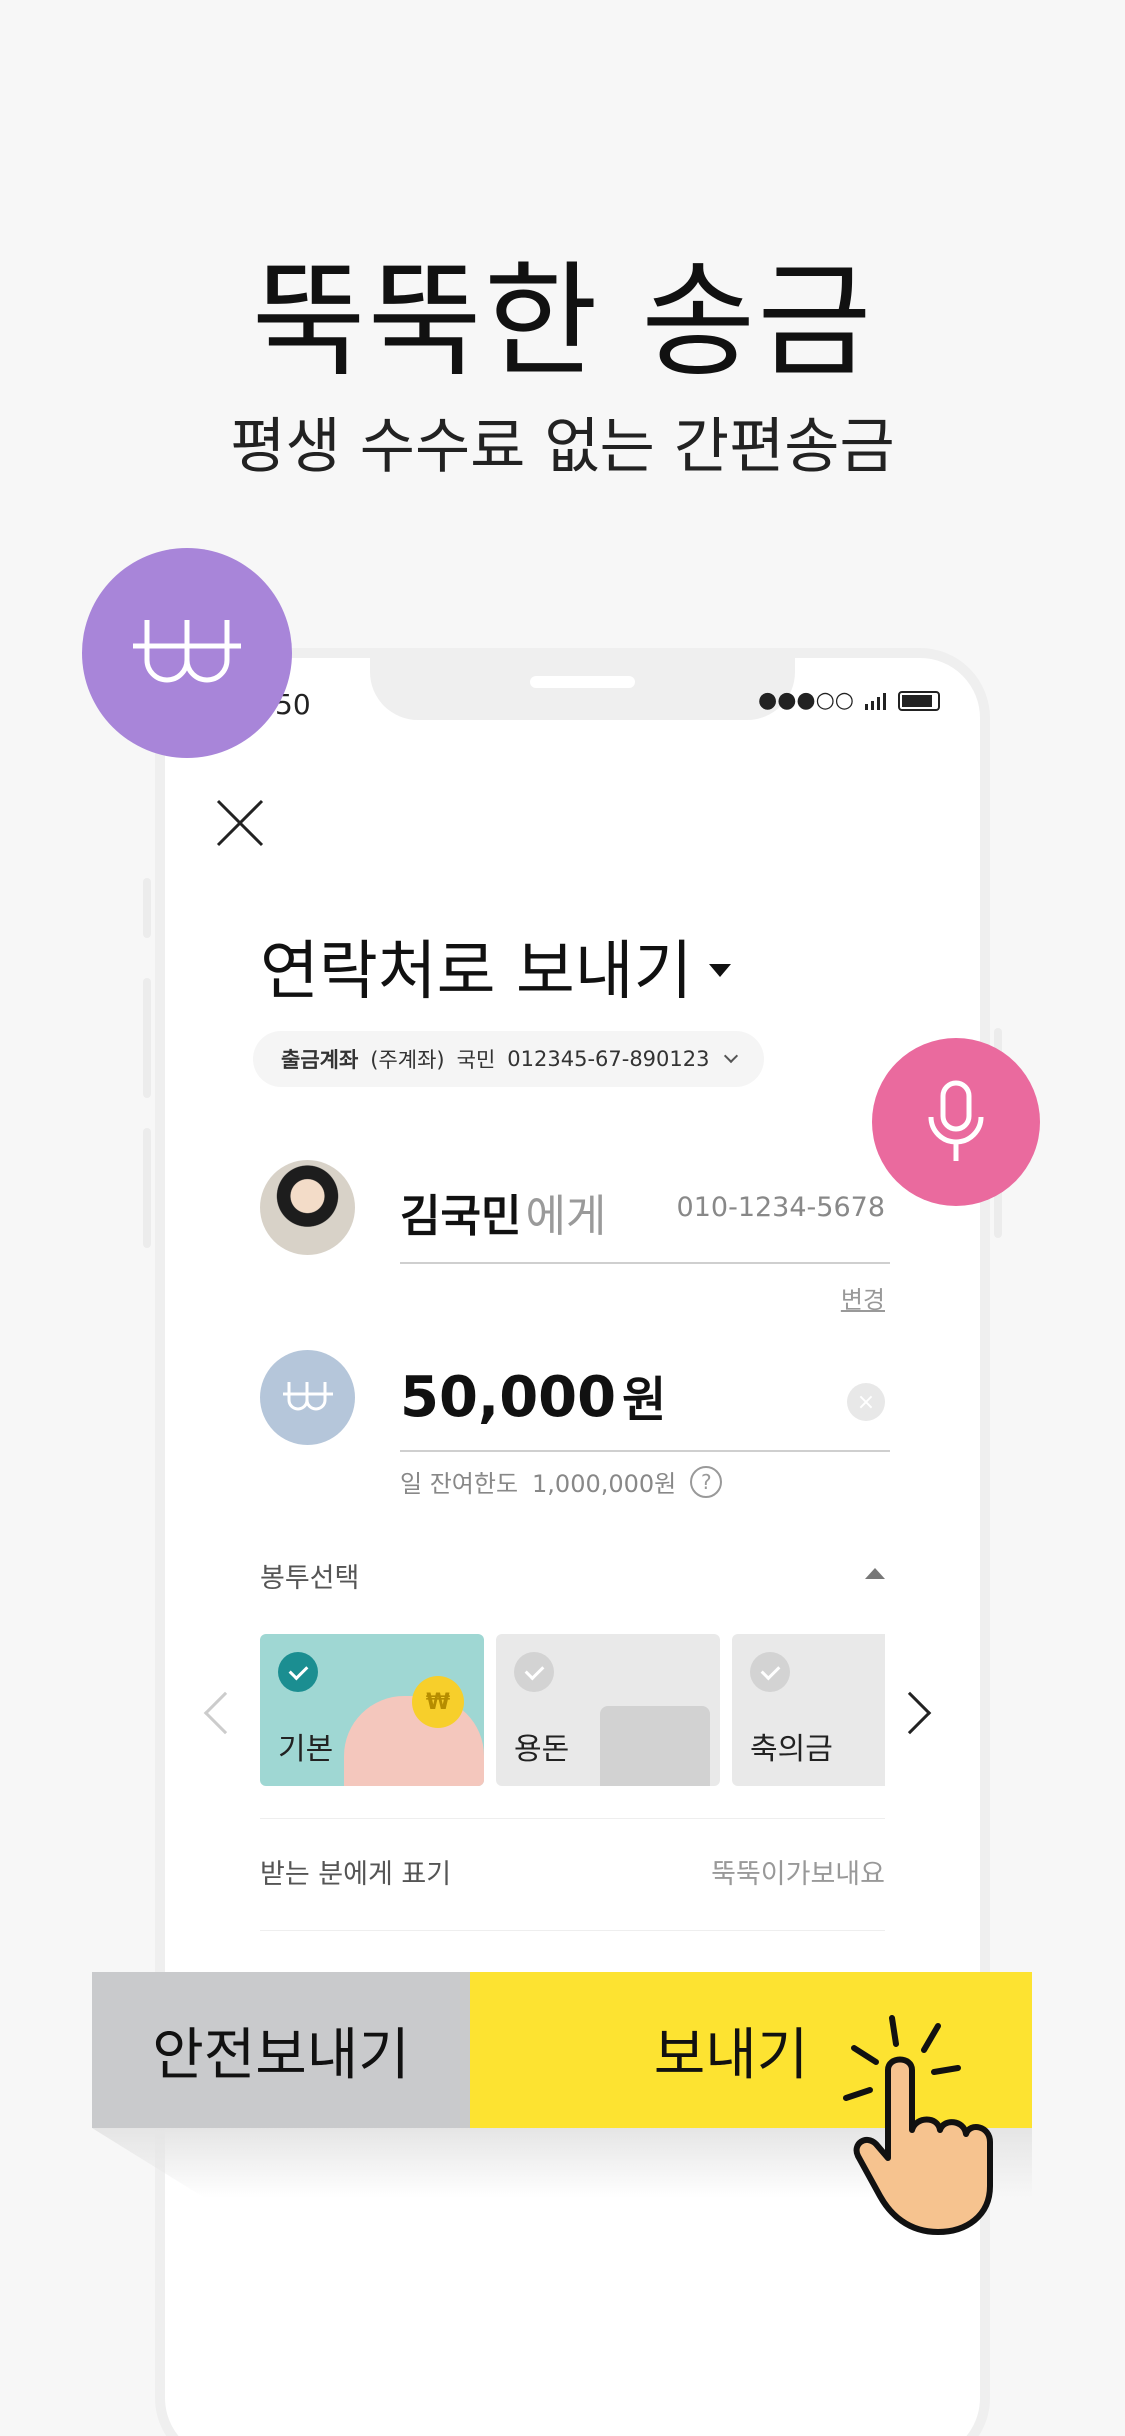 This screenshot has width=1125, height=2436. I want to click on amount-field: 50,000 원, so click(533, 1395).